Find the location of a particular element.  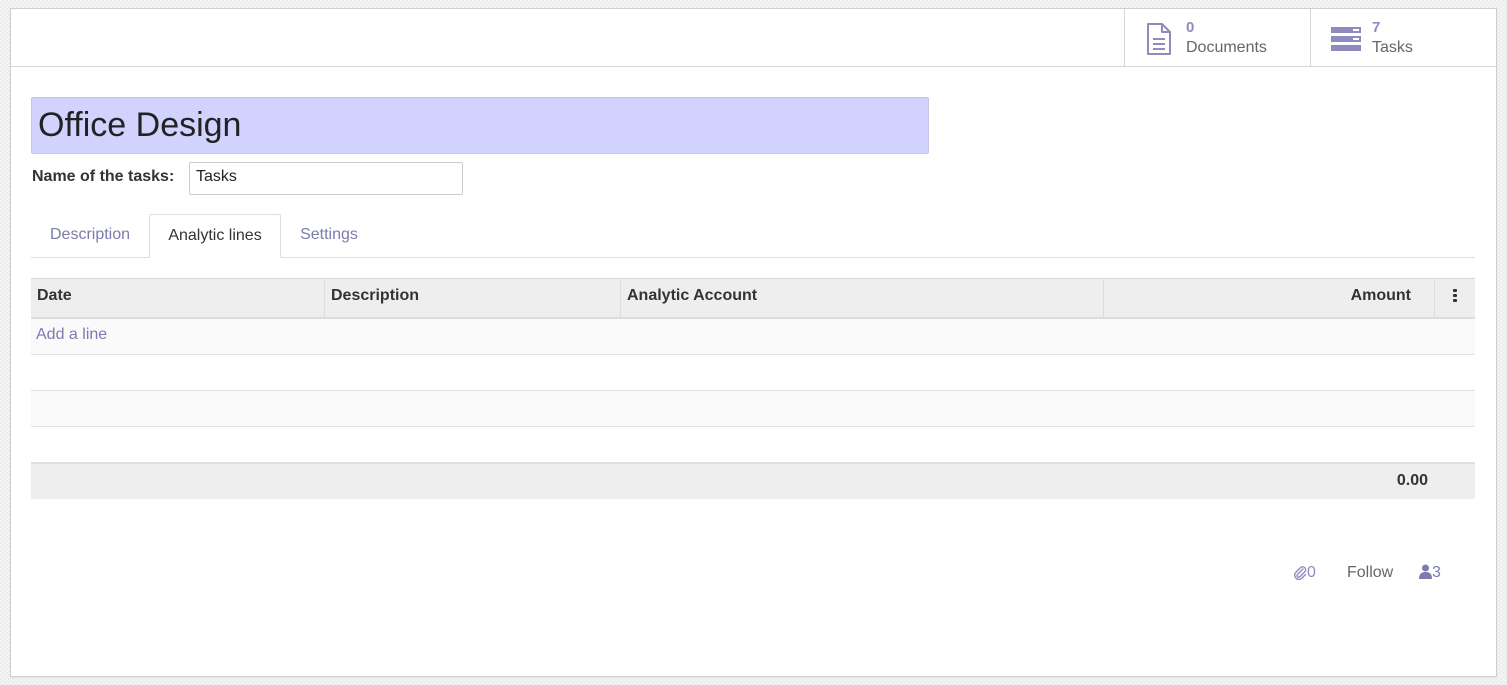

tab-description: Description is located at coordinates (90, 235).